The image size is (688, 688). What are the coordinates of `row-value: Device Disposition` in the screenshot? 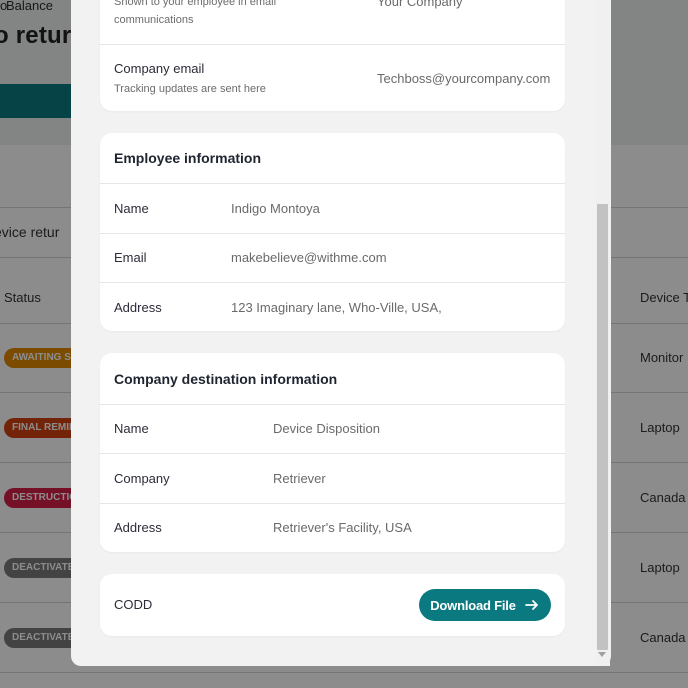 It's located at (326, 428).